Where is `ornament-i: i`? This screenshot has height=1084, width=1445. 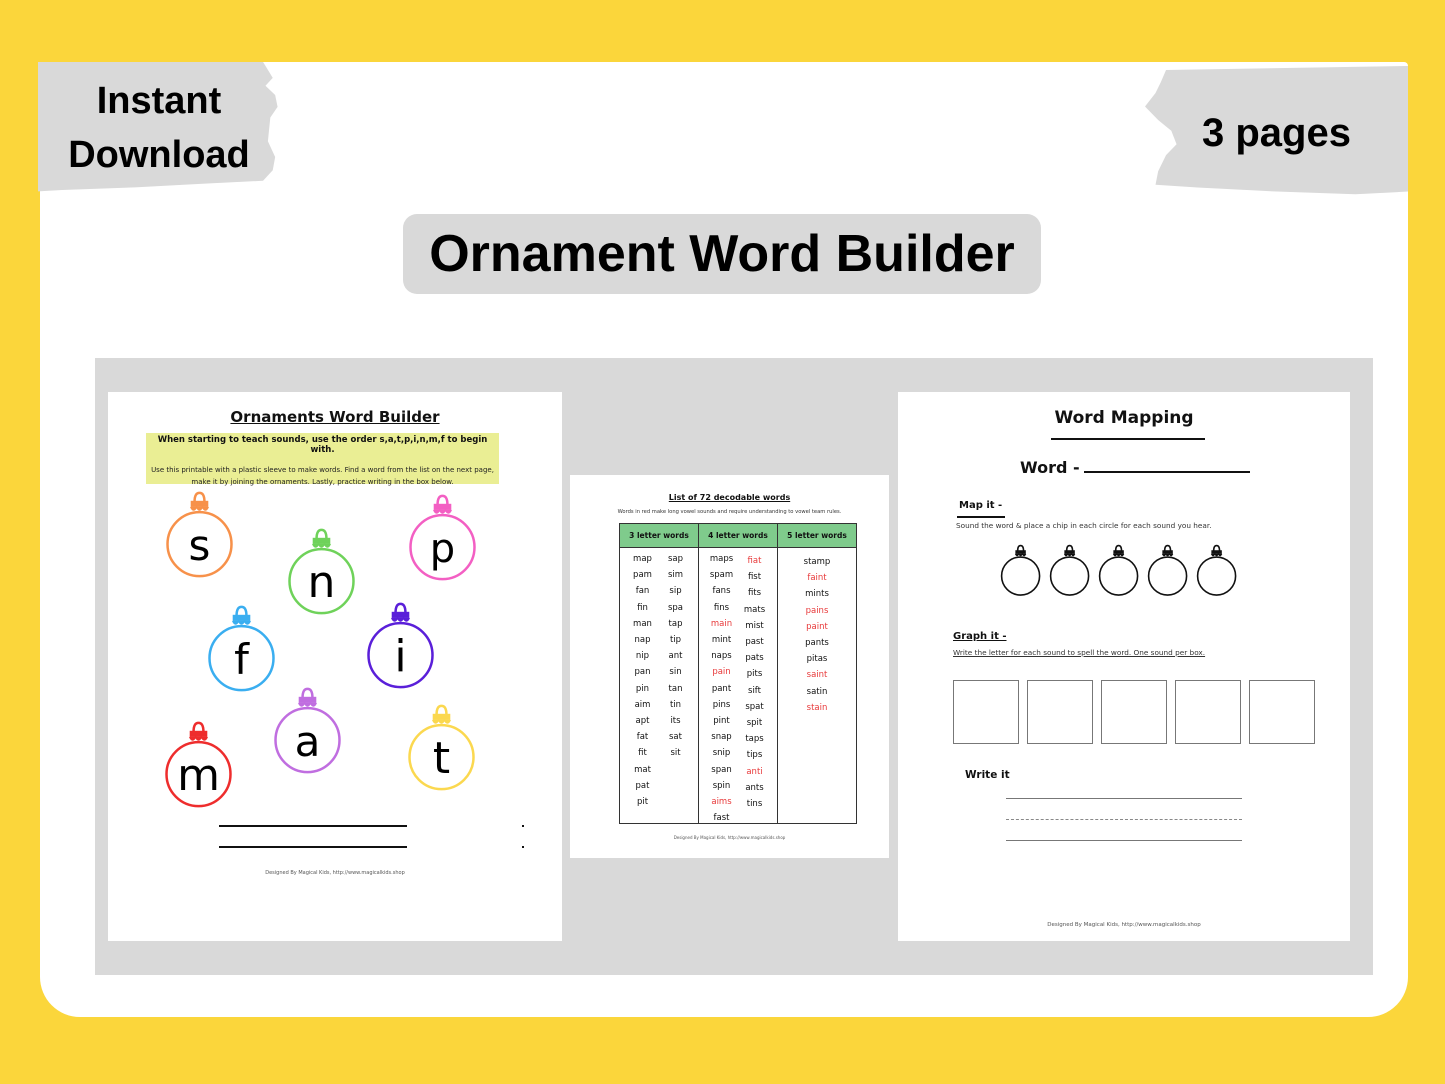
ornament-i: i is located at coordinates (400, 648).